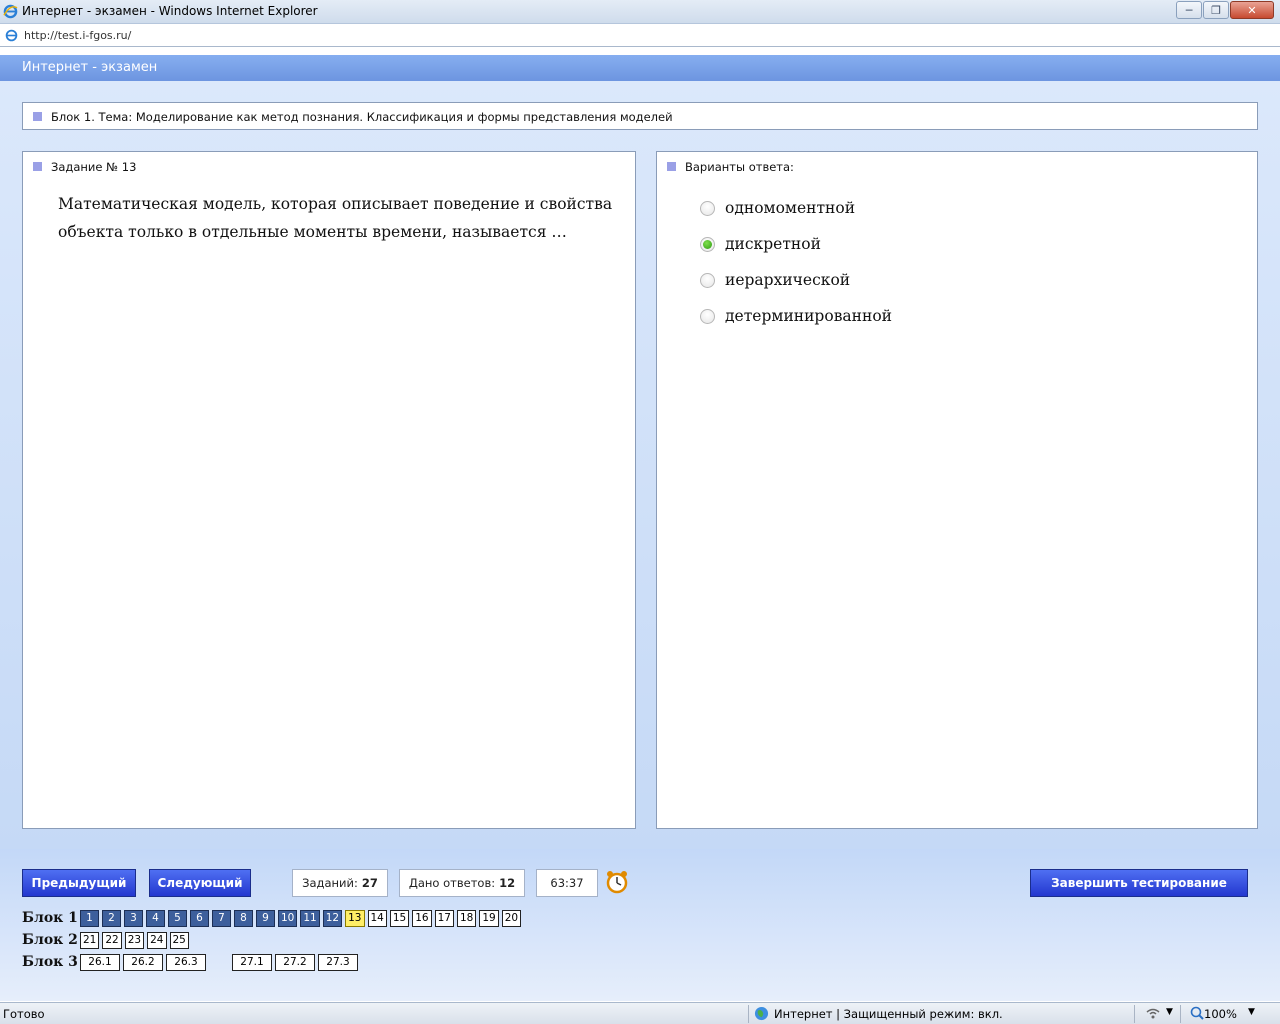 The image size is (1280, 1024). Describe the element at coordinates (567, 883) in the screenshot. I see `timer: 63:37` at that location.